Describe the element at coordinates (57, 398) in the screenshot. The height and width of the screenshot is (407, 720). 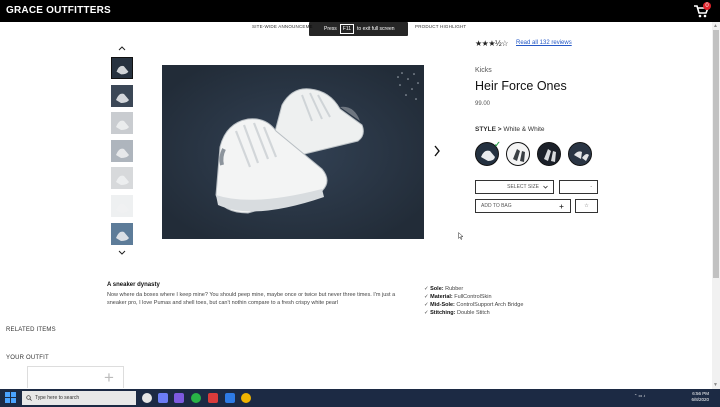
I see `taskbar-search-placeholder: Type here to search` at that location.